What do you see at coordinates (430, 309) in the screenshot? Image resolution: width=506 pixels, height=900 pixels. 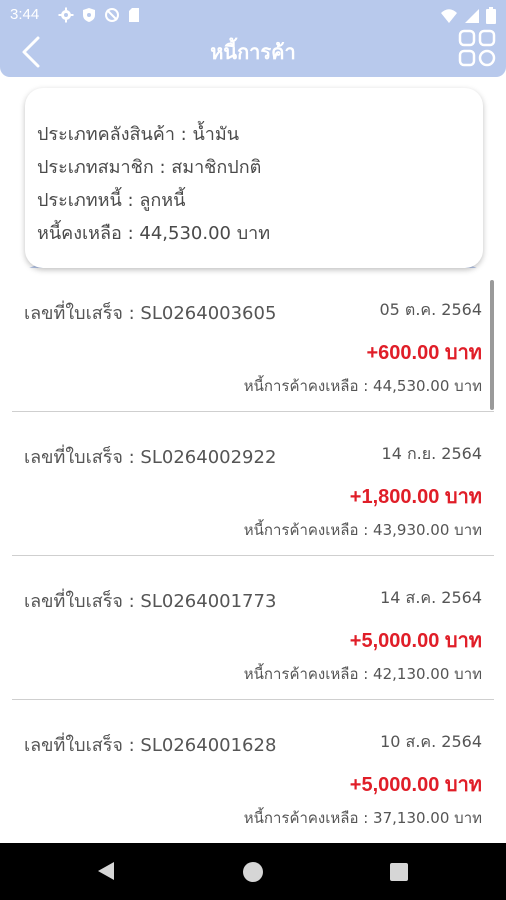 I see `invoice-date: 05 ต.ค. 2564` at bounding box center [430, 309].